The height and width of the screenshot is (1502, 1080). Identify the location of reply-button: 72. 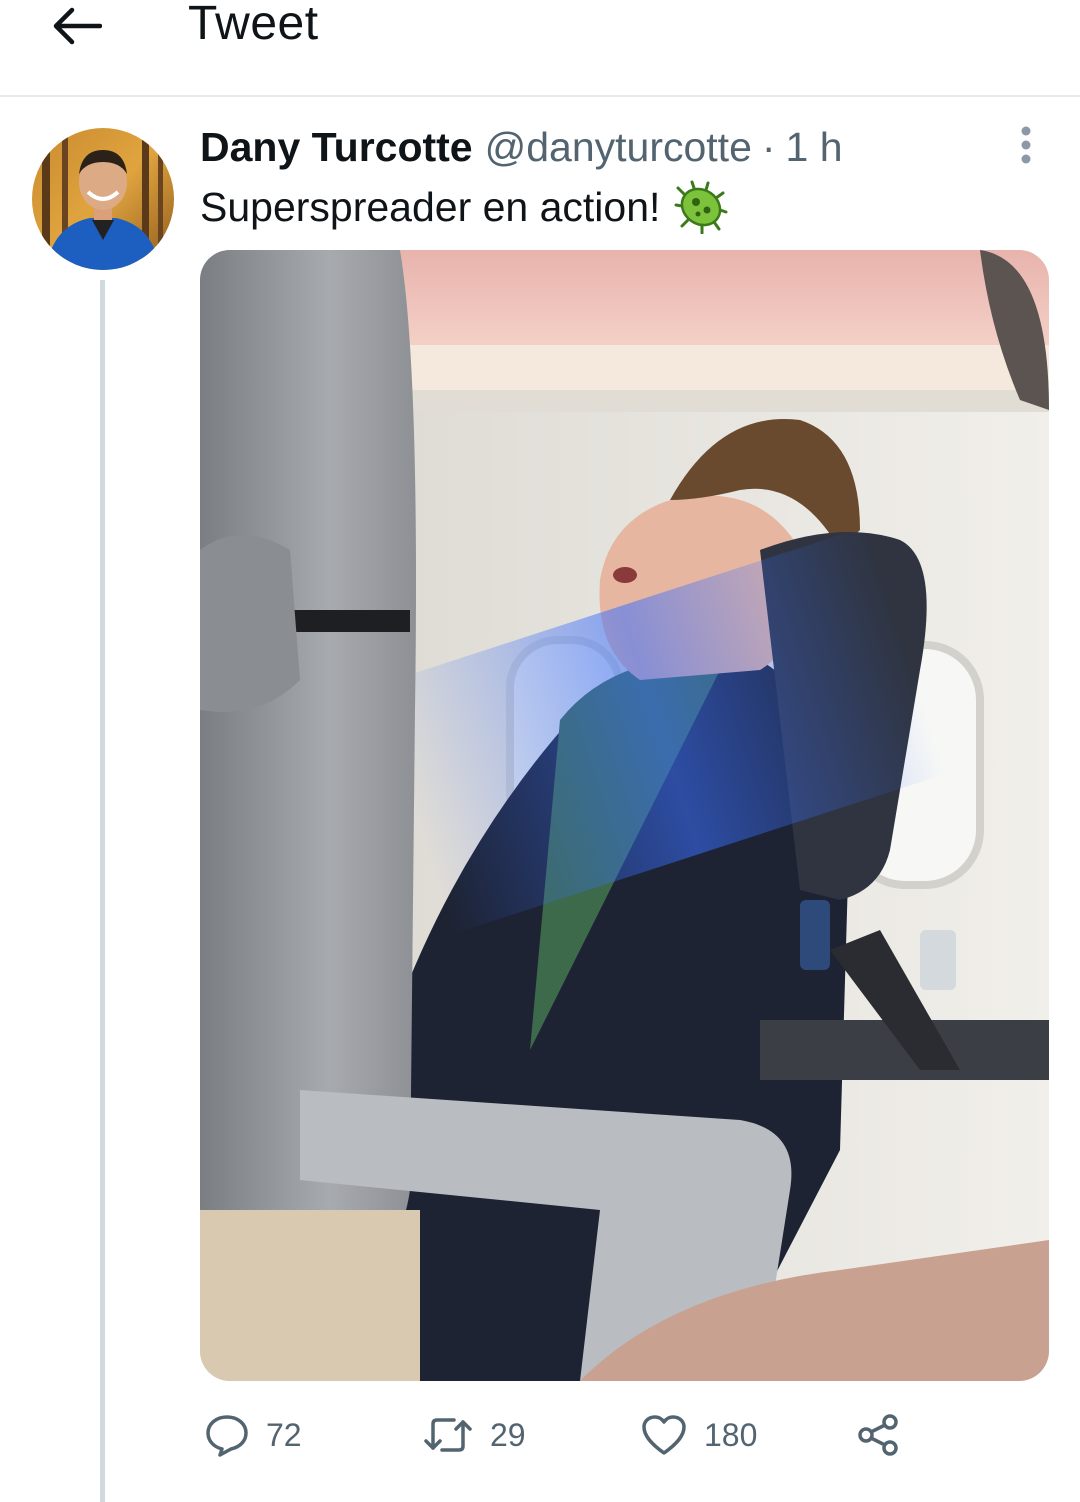
(253, 1435).